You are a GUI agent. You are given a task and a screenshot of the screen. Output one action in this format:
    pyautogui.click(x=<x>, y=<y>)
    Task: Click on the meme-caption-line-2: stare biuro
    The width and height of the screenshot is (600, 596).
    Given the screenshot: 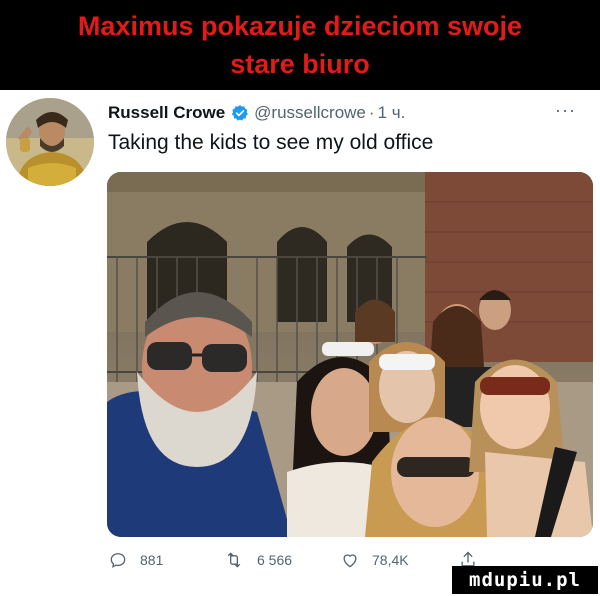 What is the action you would take?
    pyautogui.click(x=300, y=64)
    